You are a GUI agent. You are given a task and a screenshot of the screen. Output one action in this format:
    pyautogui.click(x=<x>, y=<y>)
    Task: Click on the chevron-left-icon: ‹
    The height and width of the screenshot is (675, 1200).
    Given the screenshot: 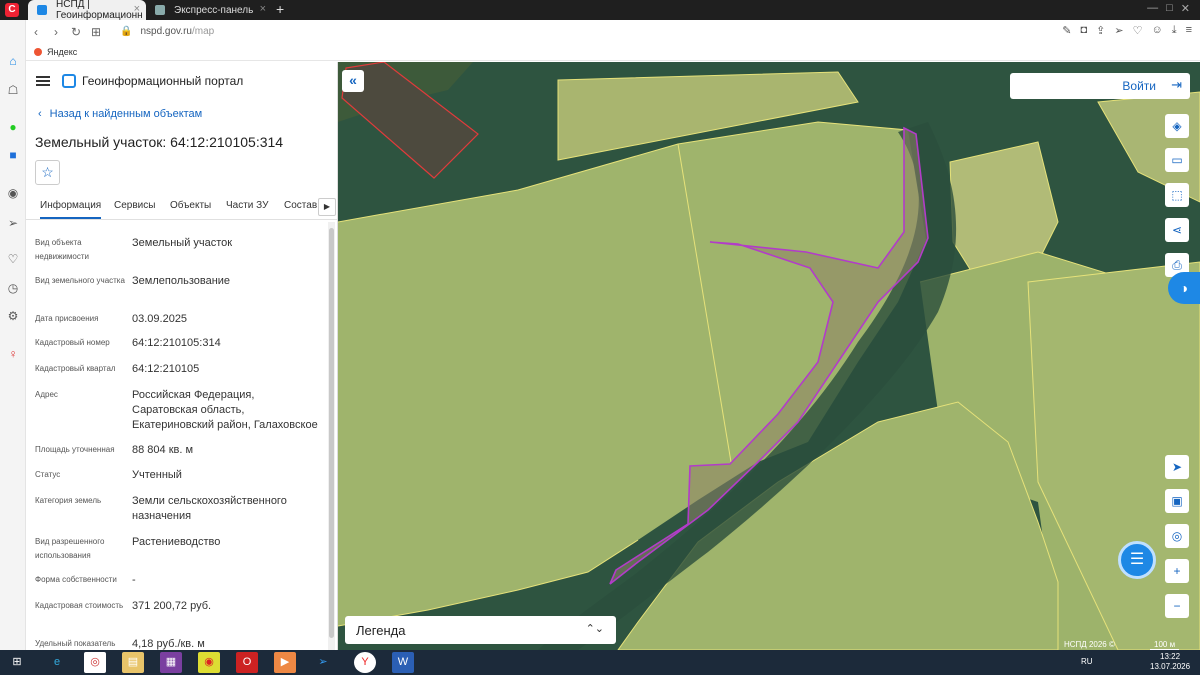 What is the action you would take?
    pyautogui.click(x=40, y=114)
    